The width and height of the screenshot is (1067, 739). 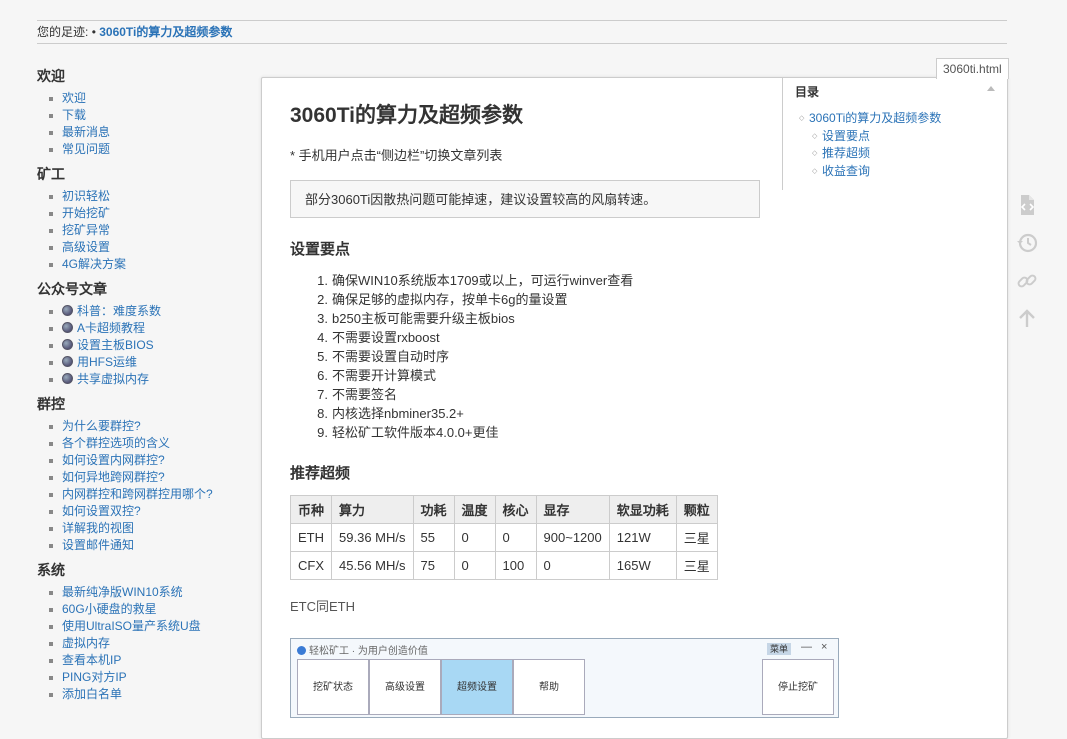 I want to click on sidebar-item: 高级设置, so click(x=142, y=247).